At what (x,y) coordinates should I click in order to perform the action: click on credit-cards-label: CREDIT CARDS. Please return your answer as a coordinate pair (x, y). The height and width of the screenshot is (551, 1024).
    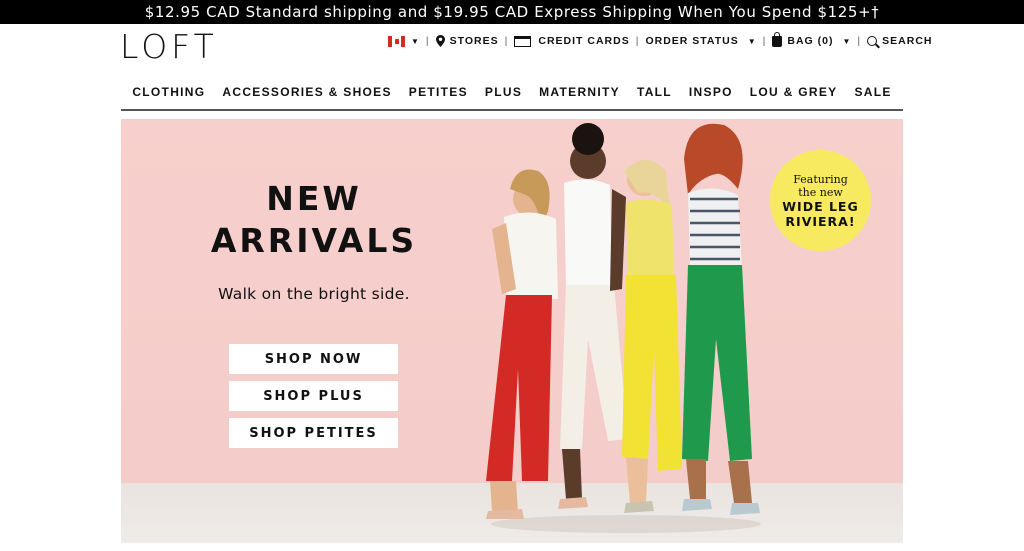
    Looking at the image, I should click on (584, 41).